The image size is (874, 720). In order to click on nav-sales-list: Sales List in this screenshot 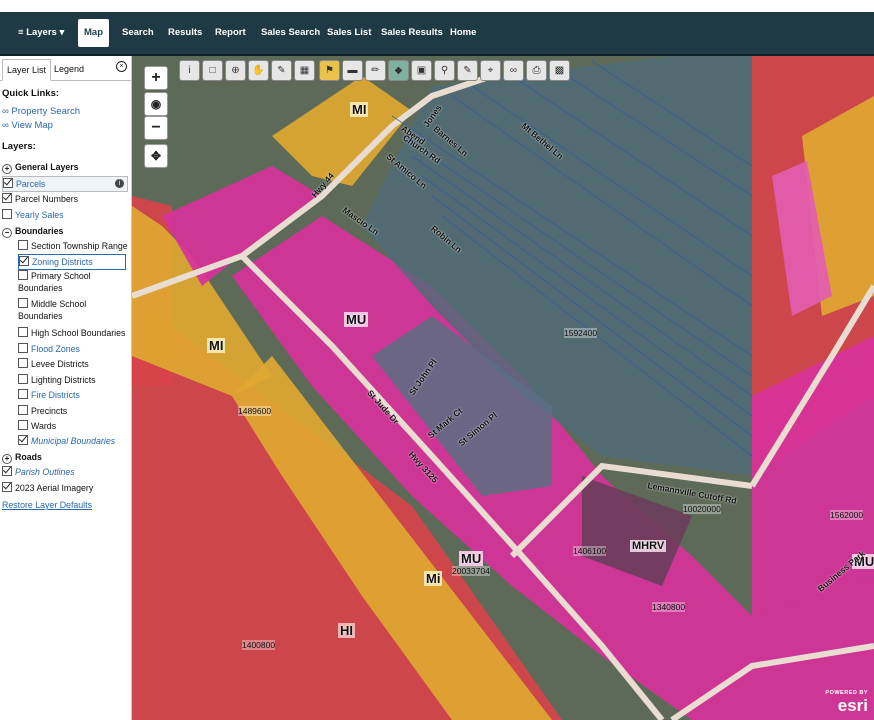, I will do `click(349, 33)`.